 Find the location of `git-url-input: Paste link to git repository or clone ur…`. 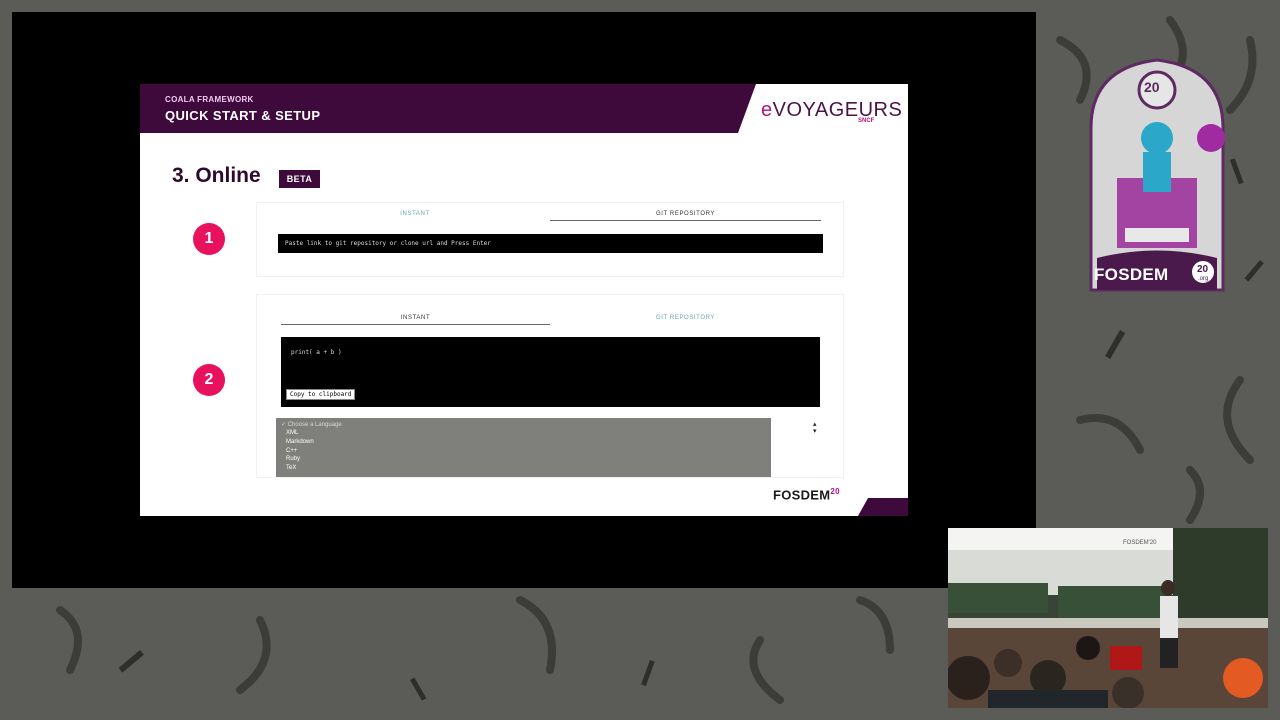

git-url-input: Paste link to git repository or clone ur… is located at coordinates (550, 243).